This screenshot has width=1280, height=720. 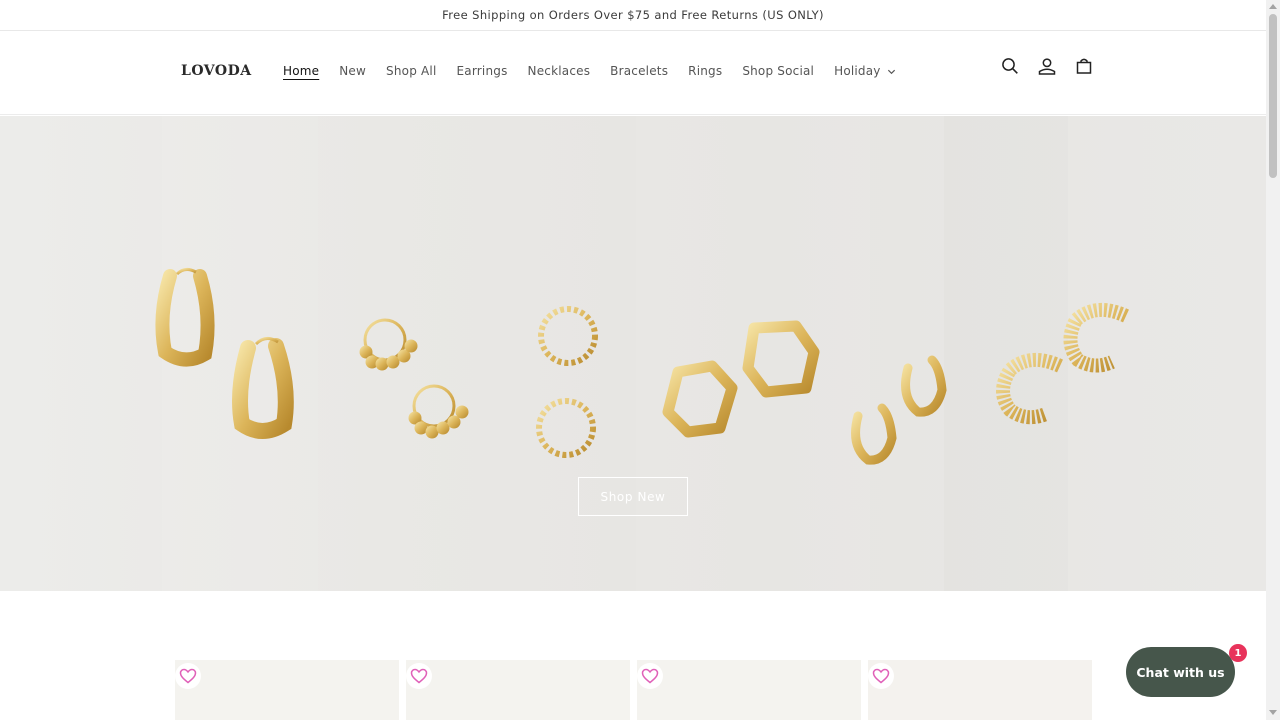 What do you see at coordinates (1047, 66) in the screenshot?
I see `account-icon` at bounding box center [1047, 66].